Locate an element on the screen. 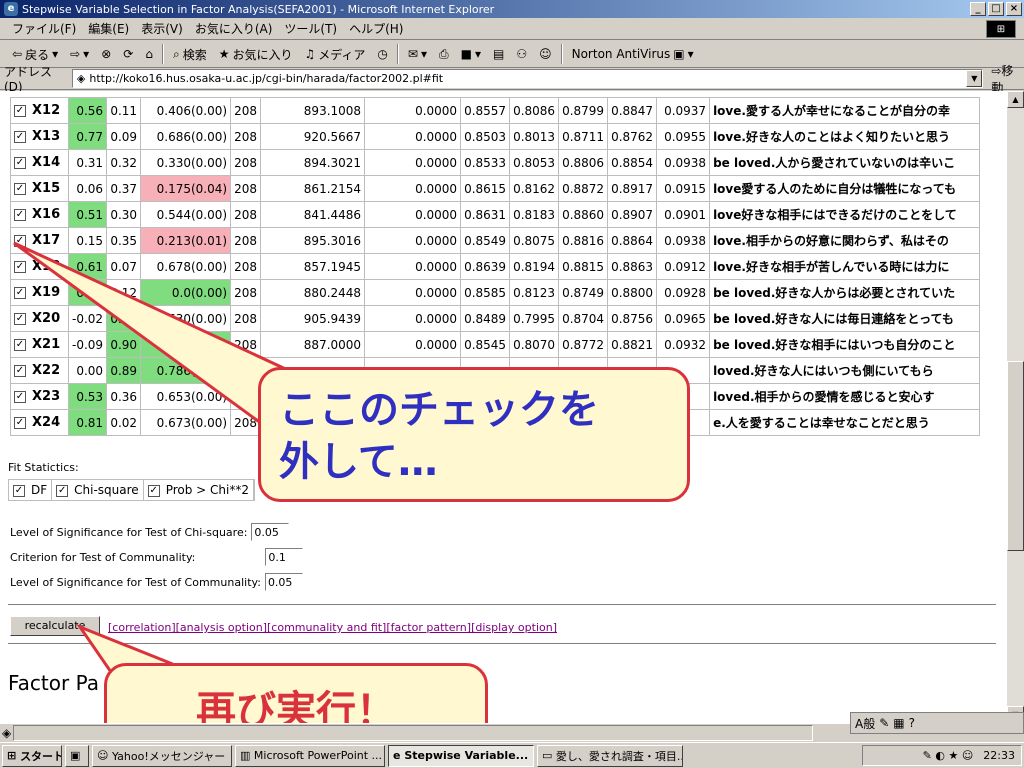  discuss-button: ▤ is located at coordinates (498, 54).